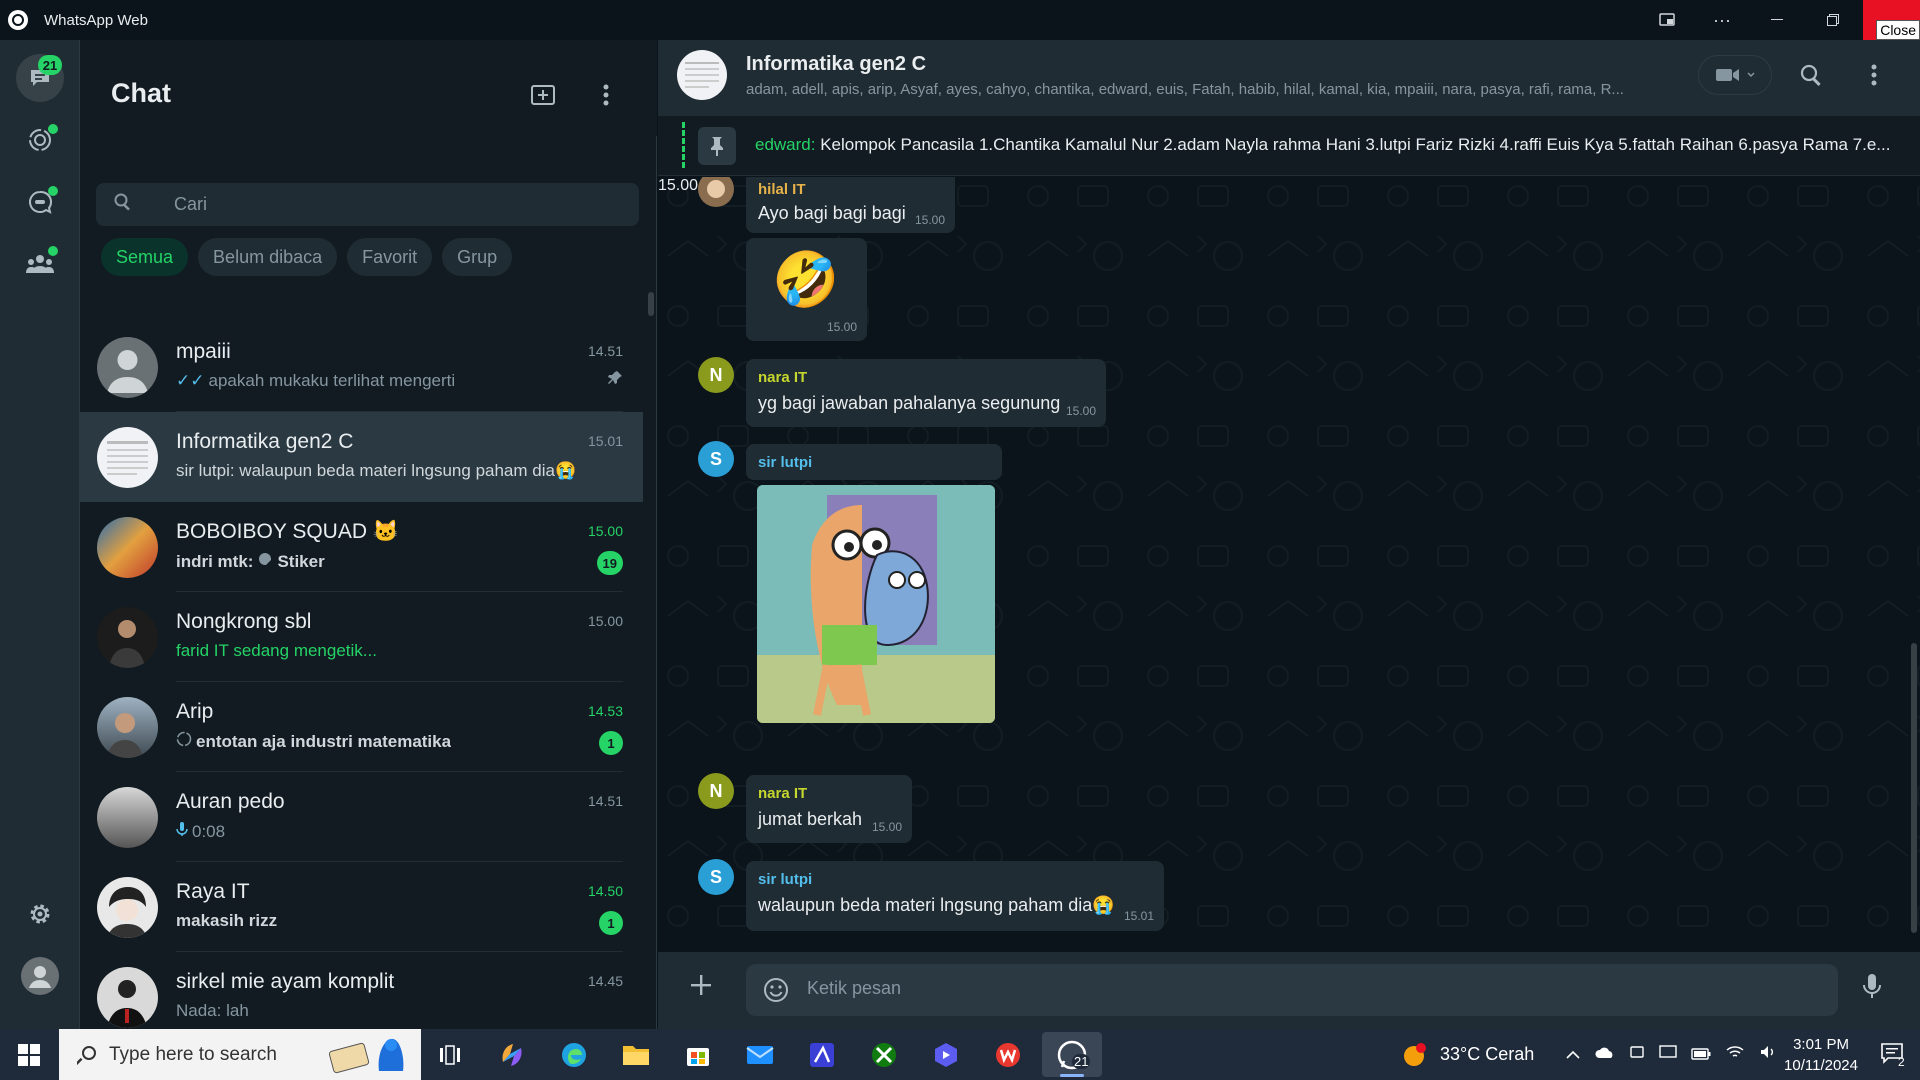  I want to click on profile-nav-button, so click(40, 976).